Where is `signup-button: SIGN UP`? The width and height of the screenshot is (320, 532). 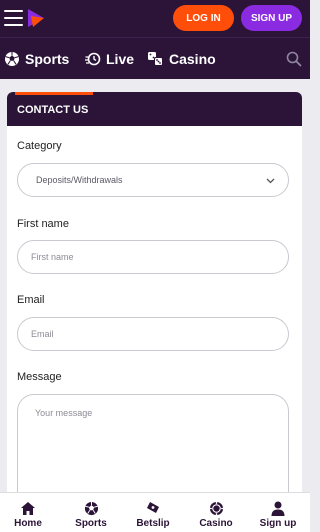
signup-button: SIGN UP is located at coordinates (271, 18).